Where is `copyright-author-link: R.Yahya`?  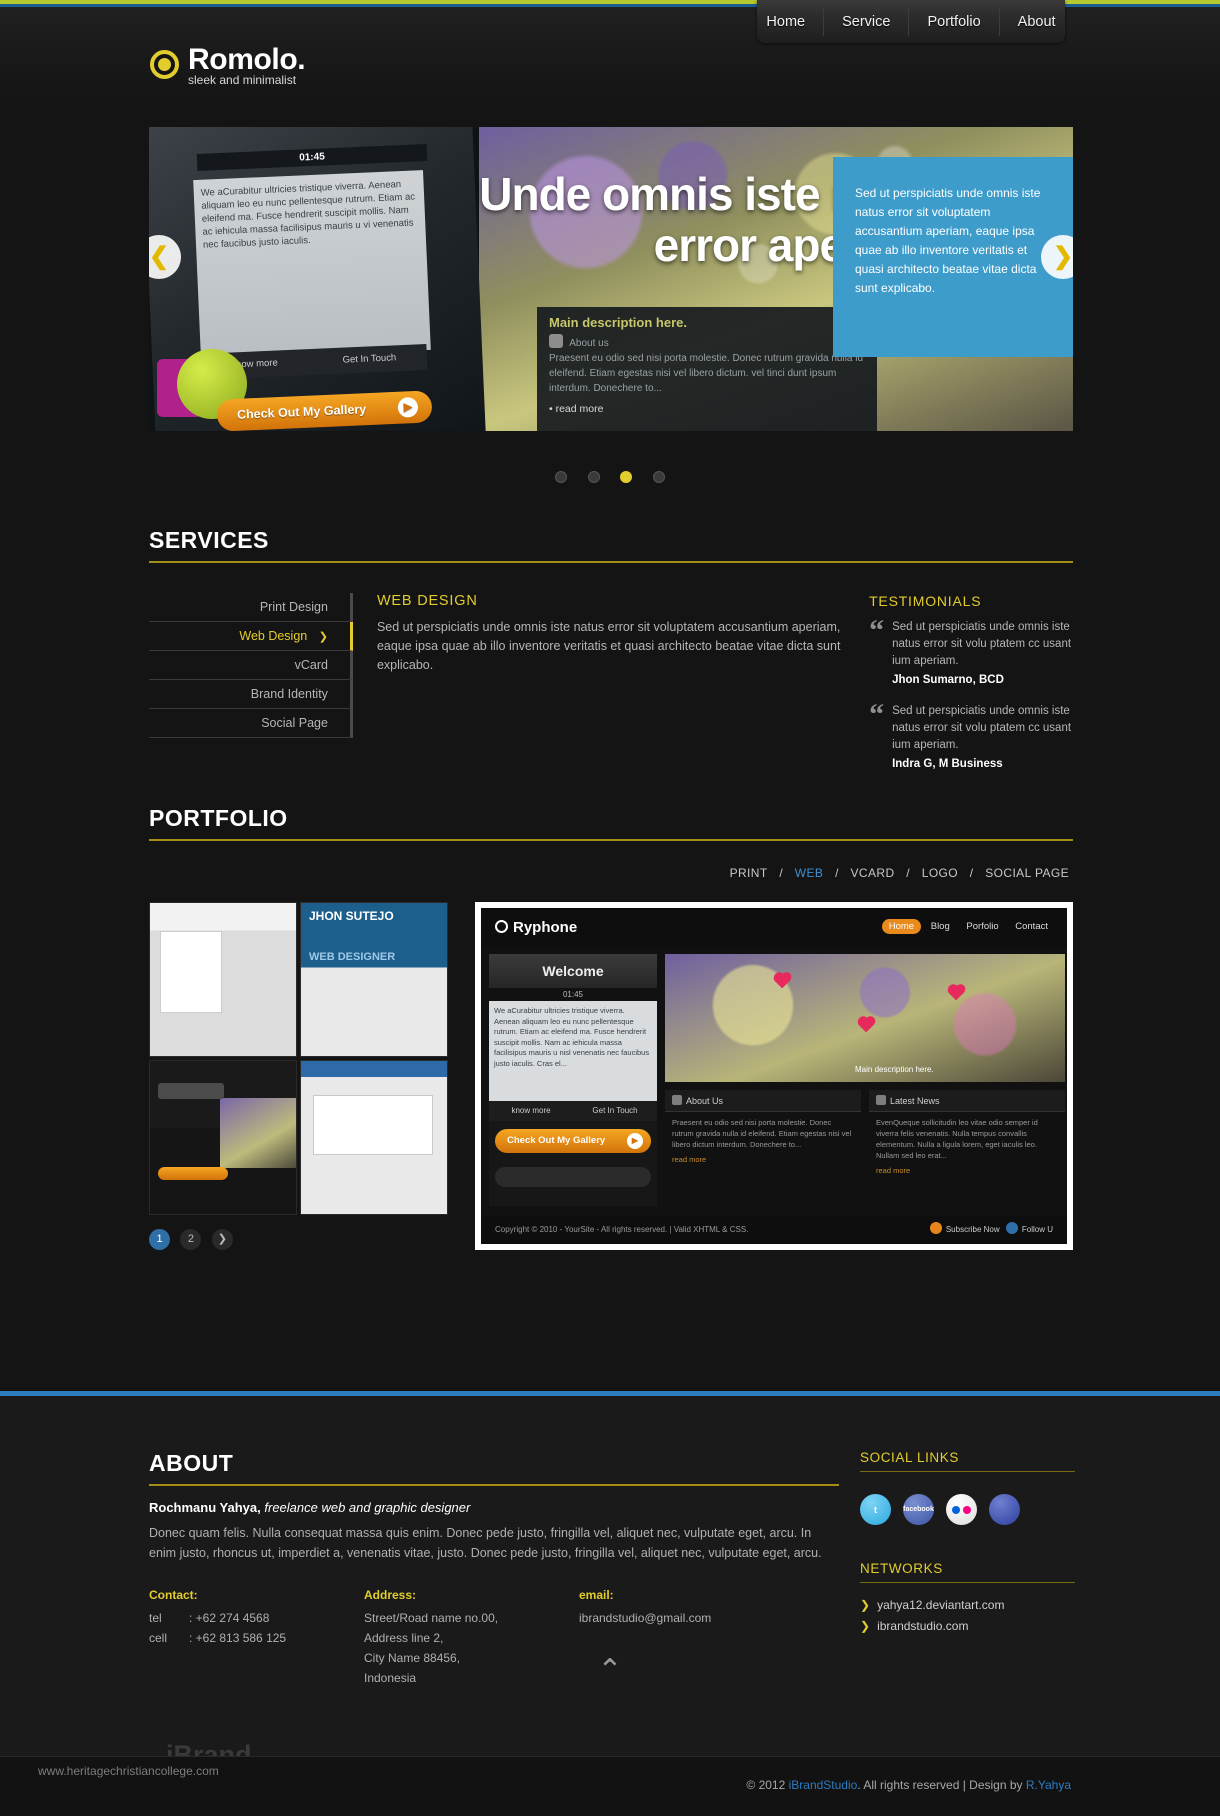
copyright-author-link: R.Yahya is located at coordinates (1048, 1785).